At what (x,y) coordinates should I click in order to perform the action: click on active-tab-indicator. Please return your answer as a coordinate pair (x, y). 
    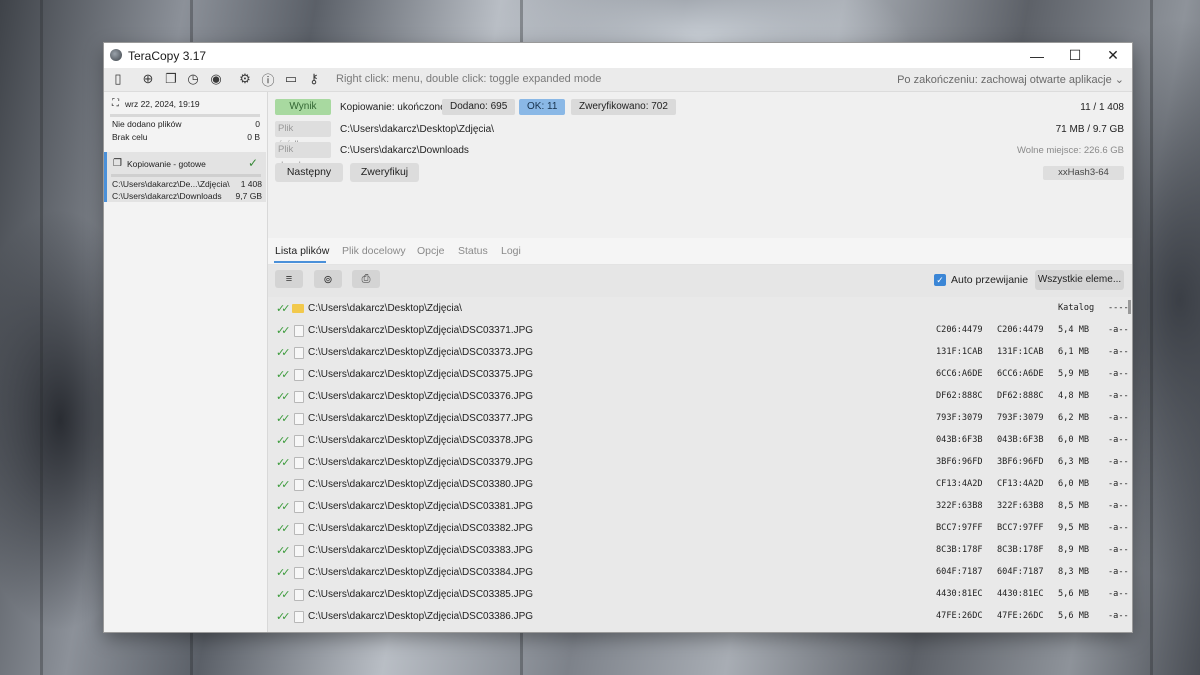
    Looking at the image, I should click on (300, 262).